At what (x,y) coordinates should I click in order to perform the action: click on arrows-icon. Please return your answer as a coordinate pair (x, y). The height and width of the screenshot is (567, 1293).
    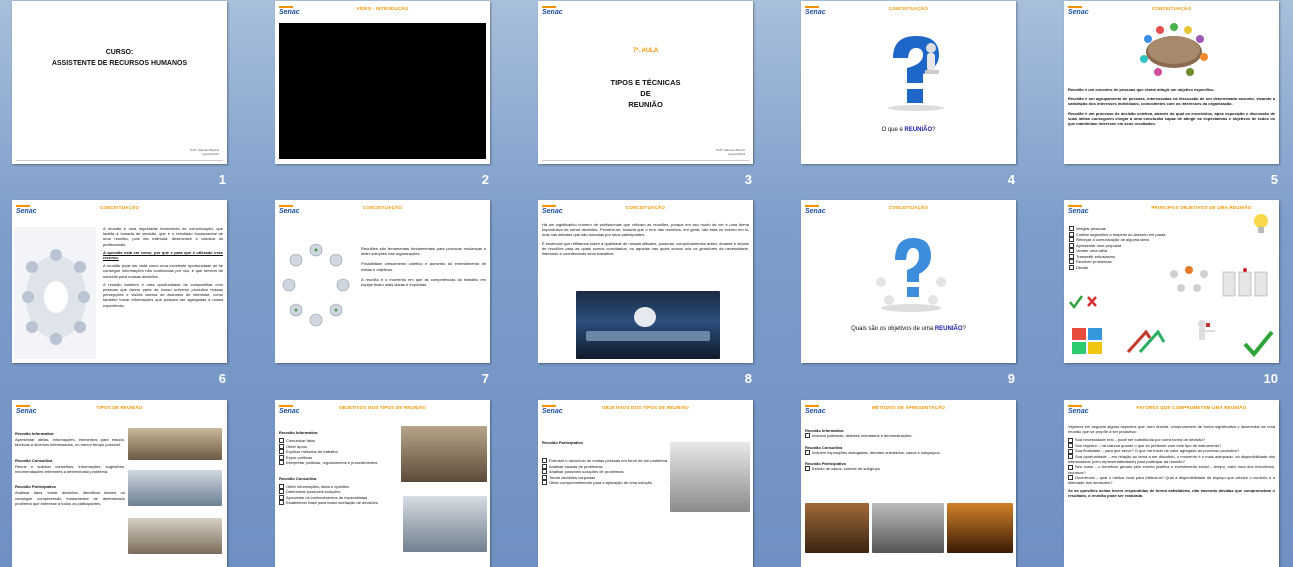
    Looking at the image, I should click on (1146, 341).